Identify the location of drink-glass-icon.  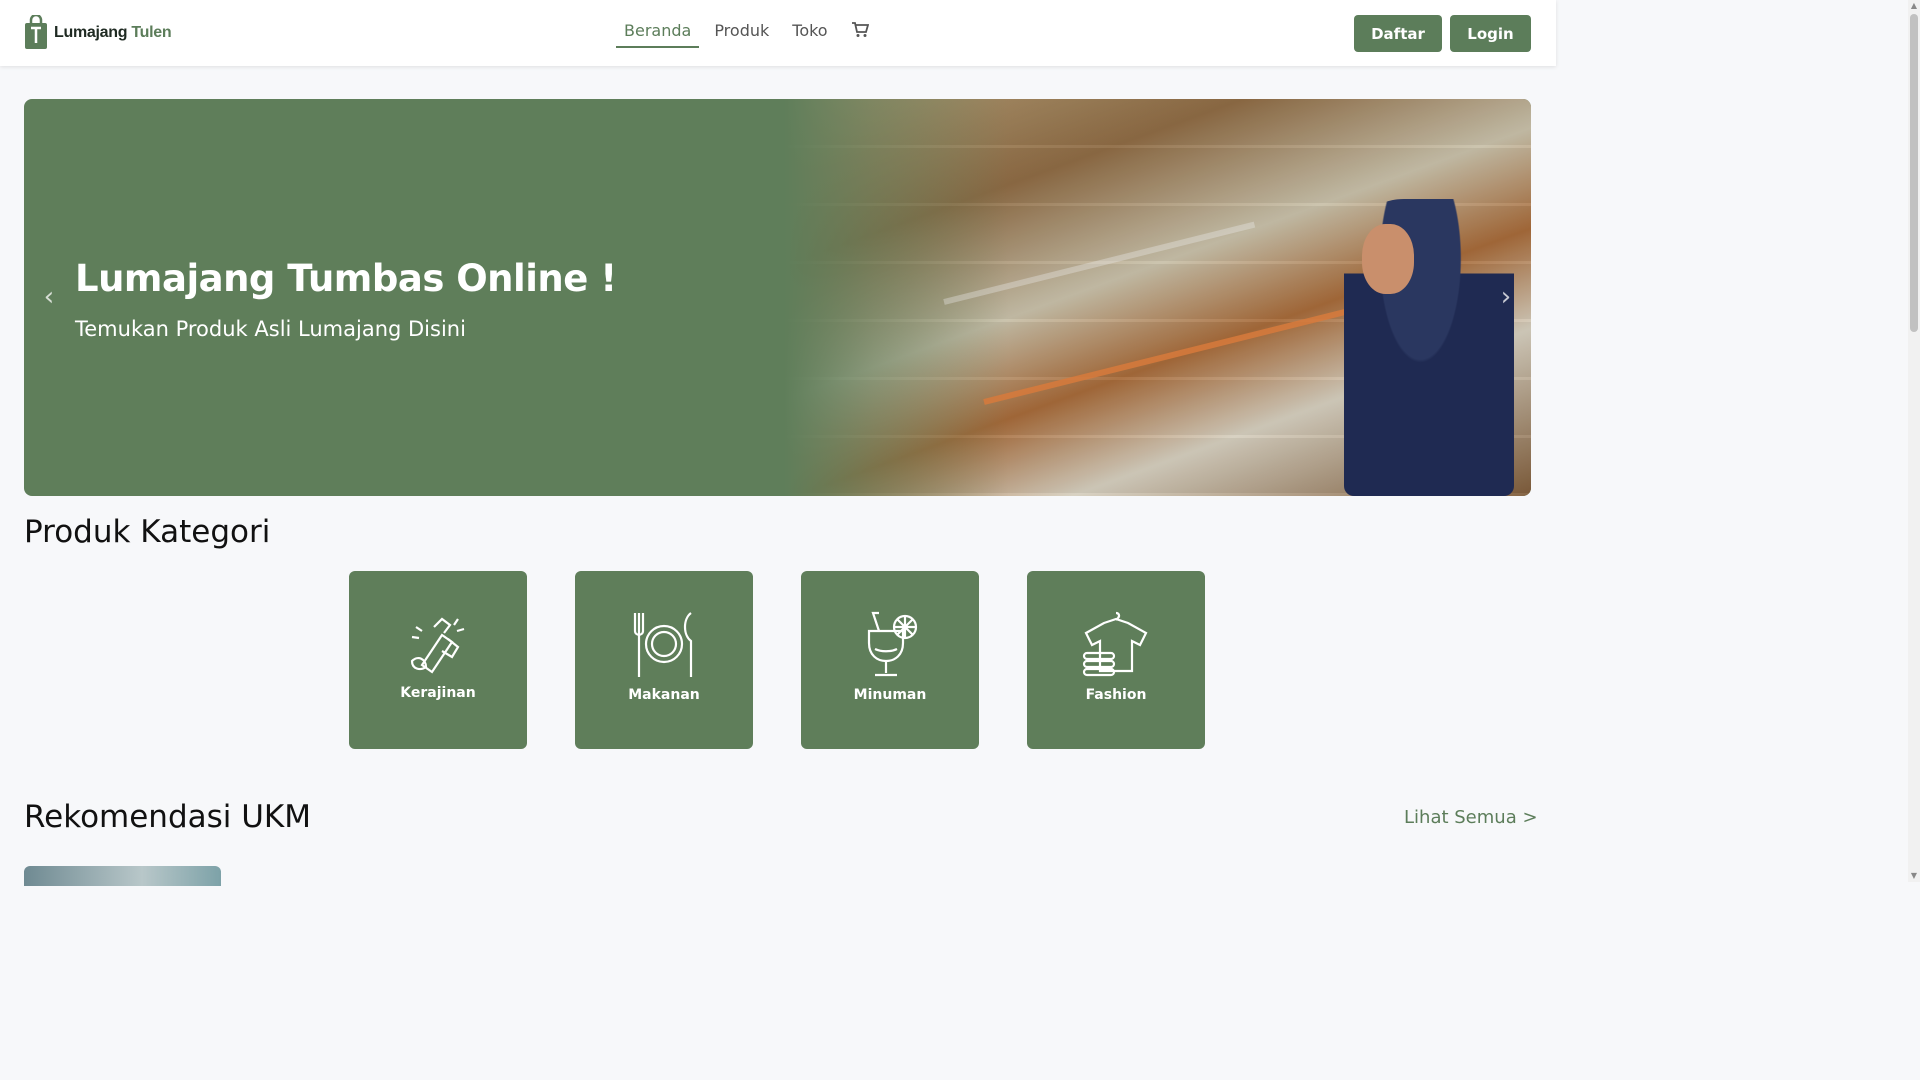
(892, 644).